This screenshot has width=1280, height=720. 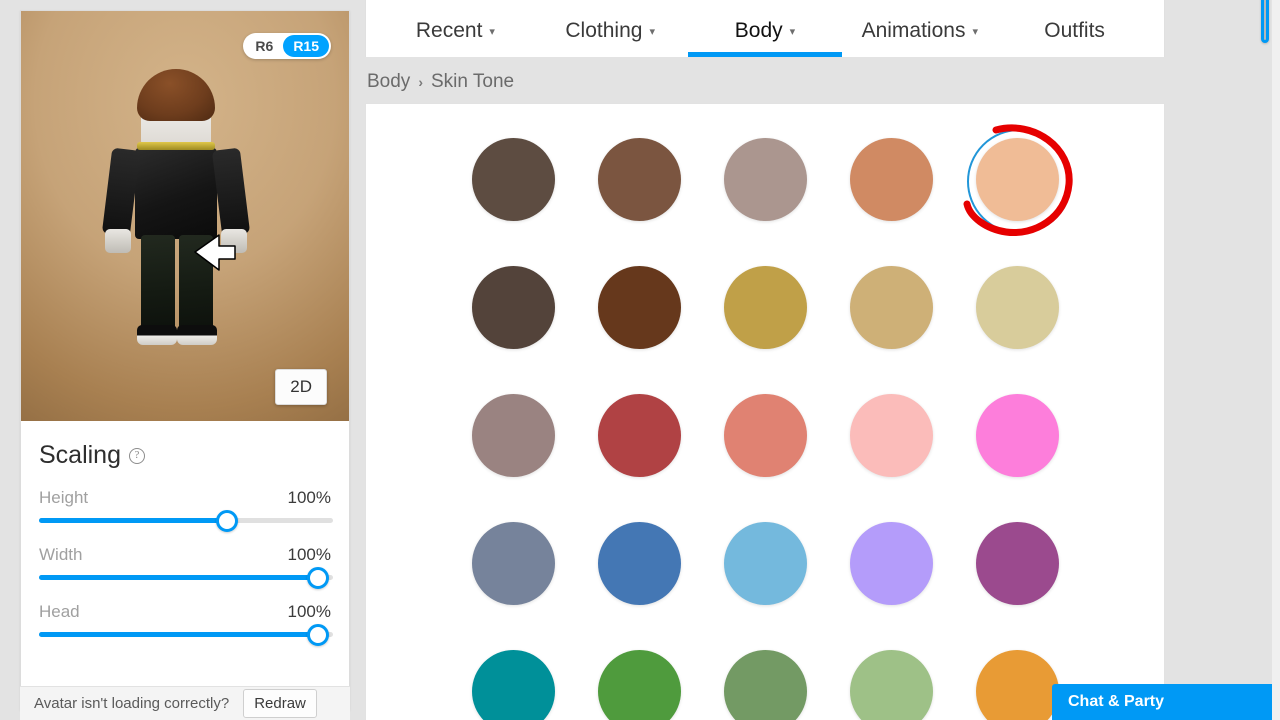 I want to click on skin-tone-swatch-slate-blue-gray, so click(x=513, y=563).